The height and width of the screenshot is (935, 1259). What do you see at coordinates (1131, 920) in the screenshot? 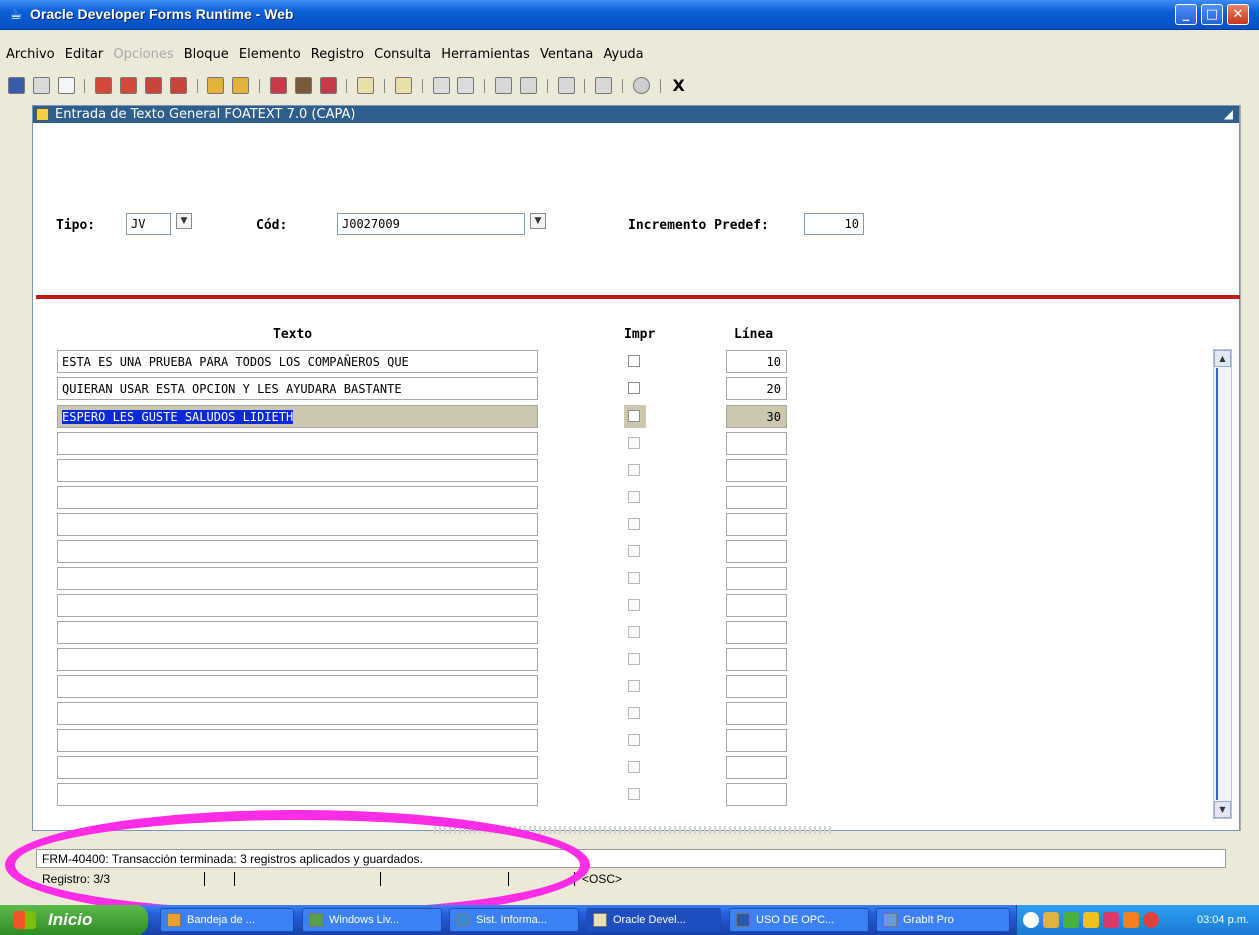
I see `tray-messenger-icon` at bounding box center [1131, 920].